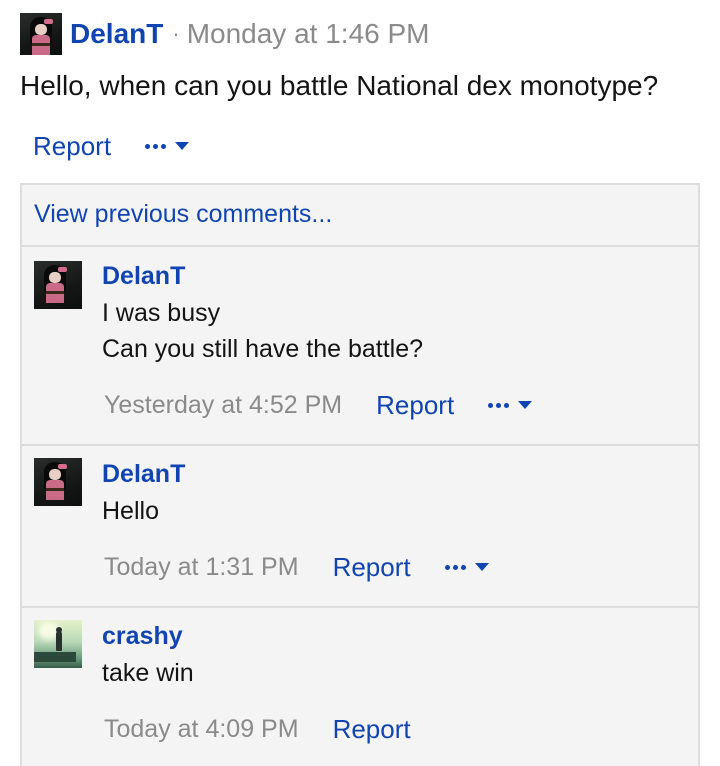 This screenshot has height=766, width=720. I want to click on comment-author-link: crashy, so click(142, 636).